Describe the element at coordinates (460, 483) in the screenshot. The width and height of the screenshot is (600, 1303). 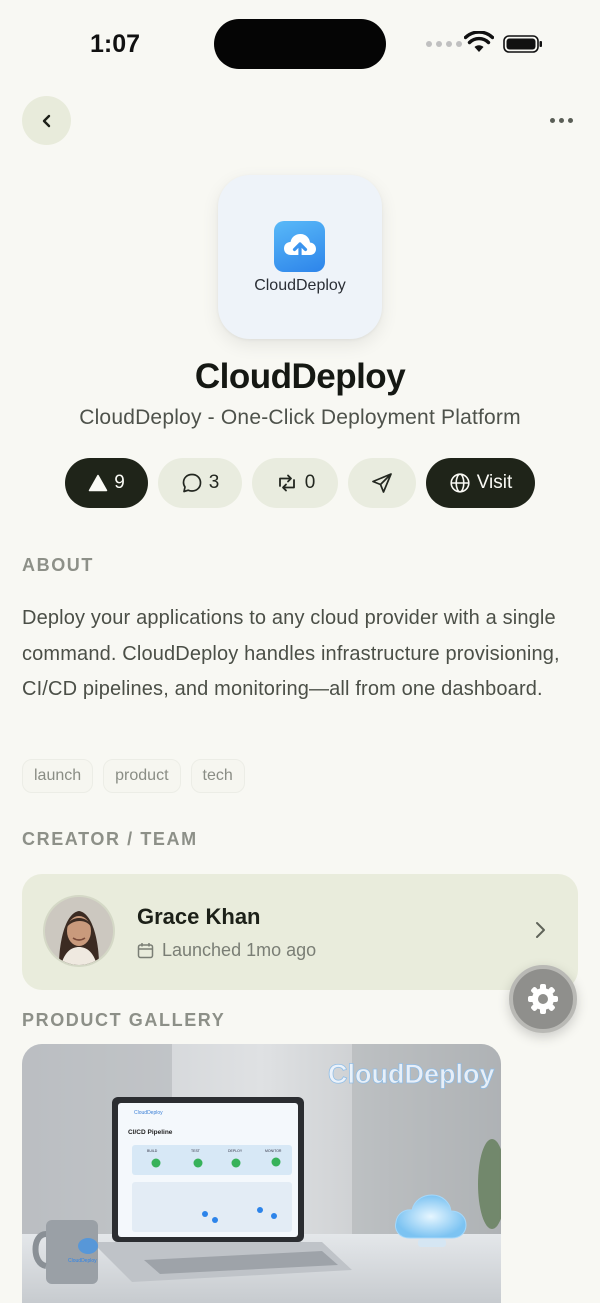
I see `globe-icon` at that location.